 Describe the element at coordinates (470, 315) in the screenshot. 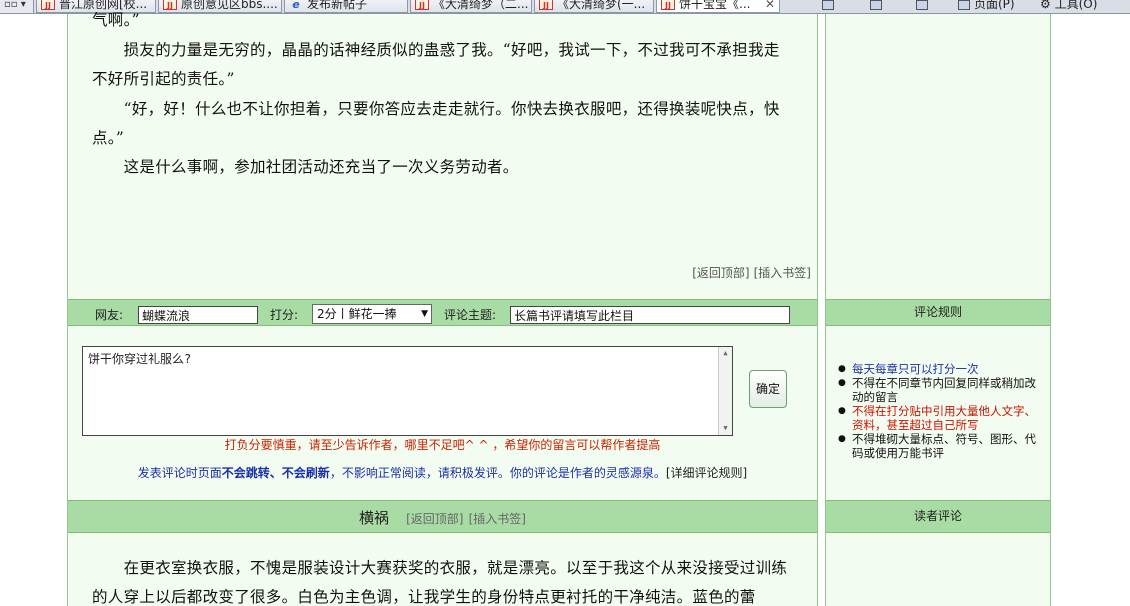

I see `subject-label: 评论主题:` at that location.